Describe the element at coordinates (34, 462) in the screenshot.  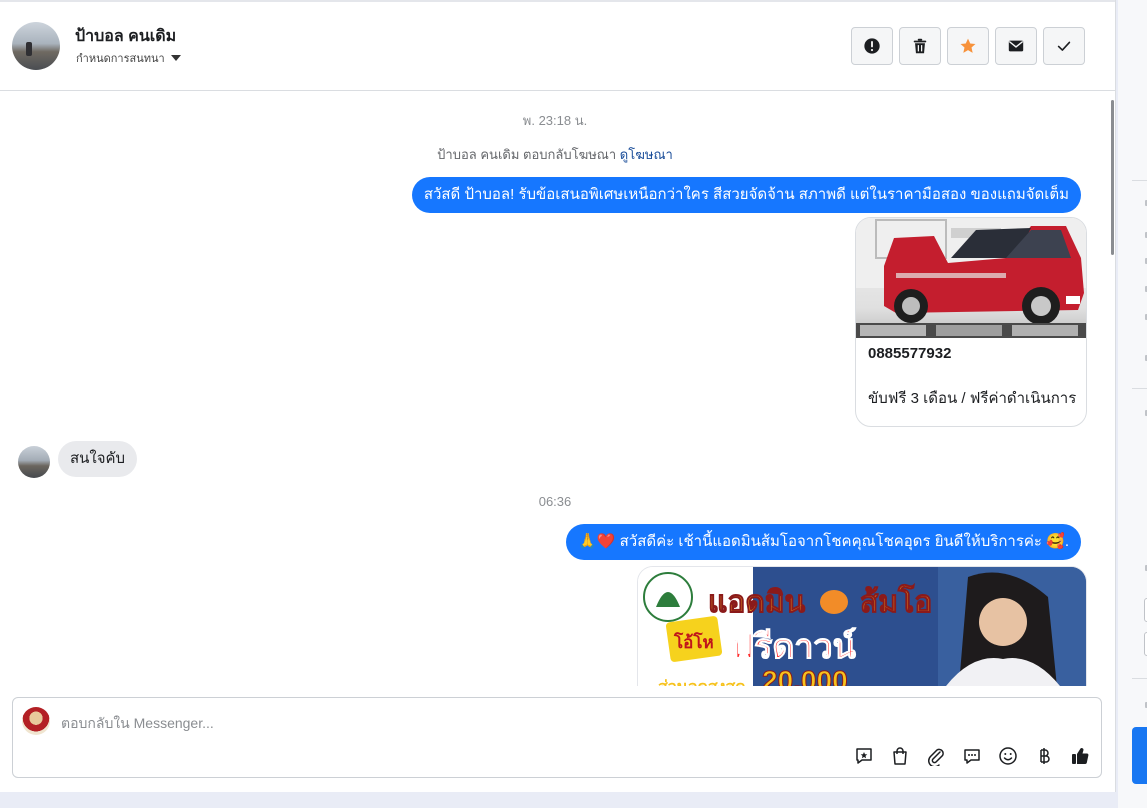
I see `sender-avatar` at that location.